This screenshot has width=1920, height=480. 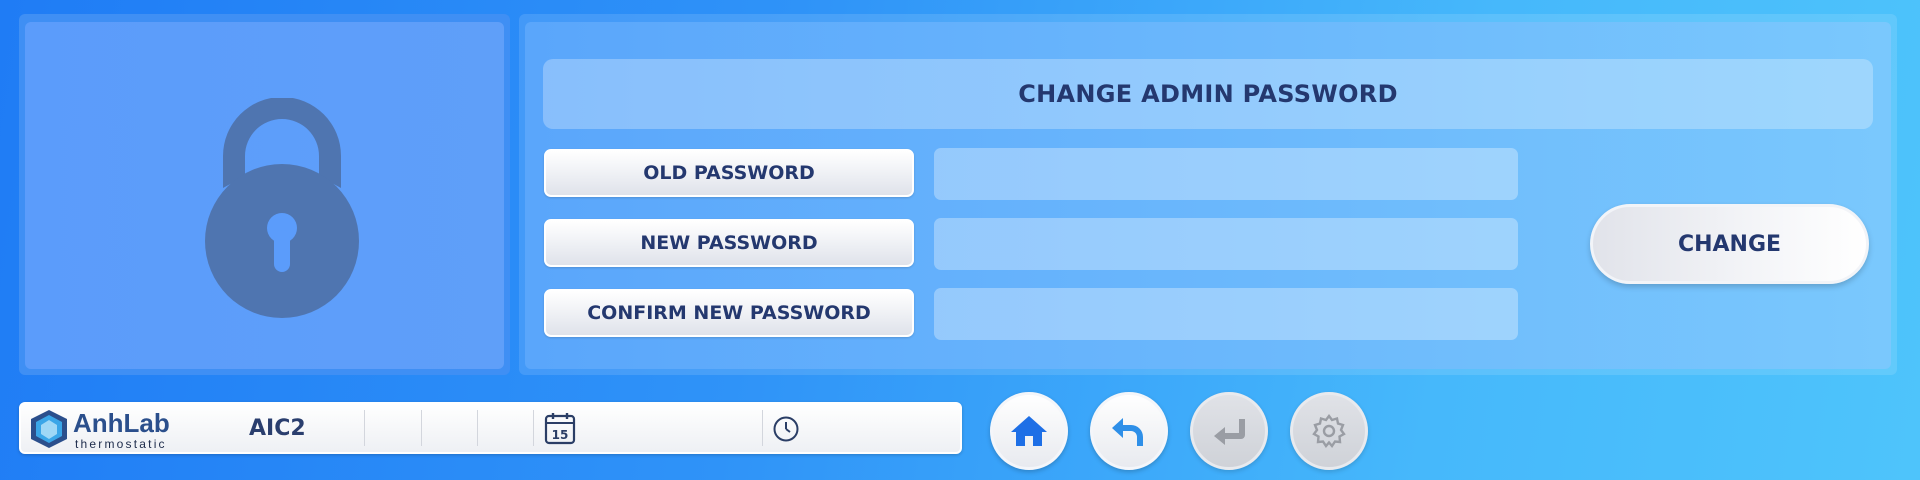 What do you see at coordinates (1208, 94) in the screenshot?
I see `page-title: CHANGE ADMIN PASSWORD` at bounding box center [1208, 94].